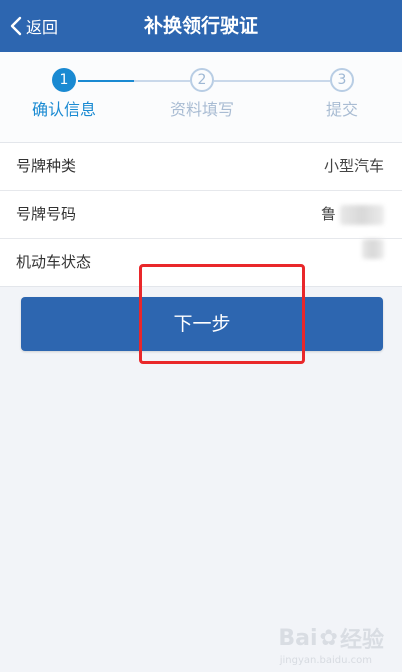  I want to click on page-title: 补换领行驶证, so click(200, 26).